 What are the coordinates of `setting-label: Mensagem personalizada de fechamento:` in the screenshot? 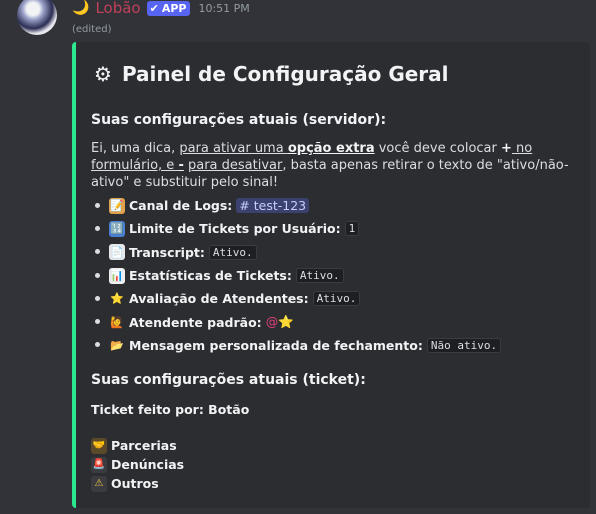 It's located at (276, 345).